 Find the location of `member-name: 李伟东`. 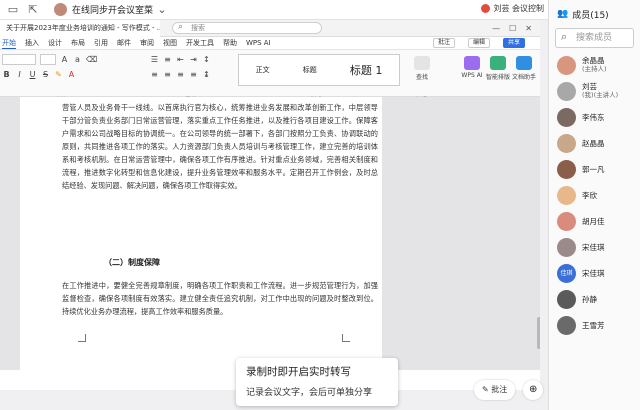

member-name: 李伟东 is located at coordinates (593, 117).